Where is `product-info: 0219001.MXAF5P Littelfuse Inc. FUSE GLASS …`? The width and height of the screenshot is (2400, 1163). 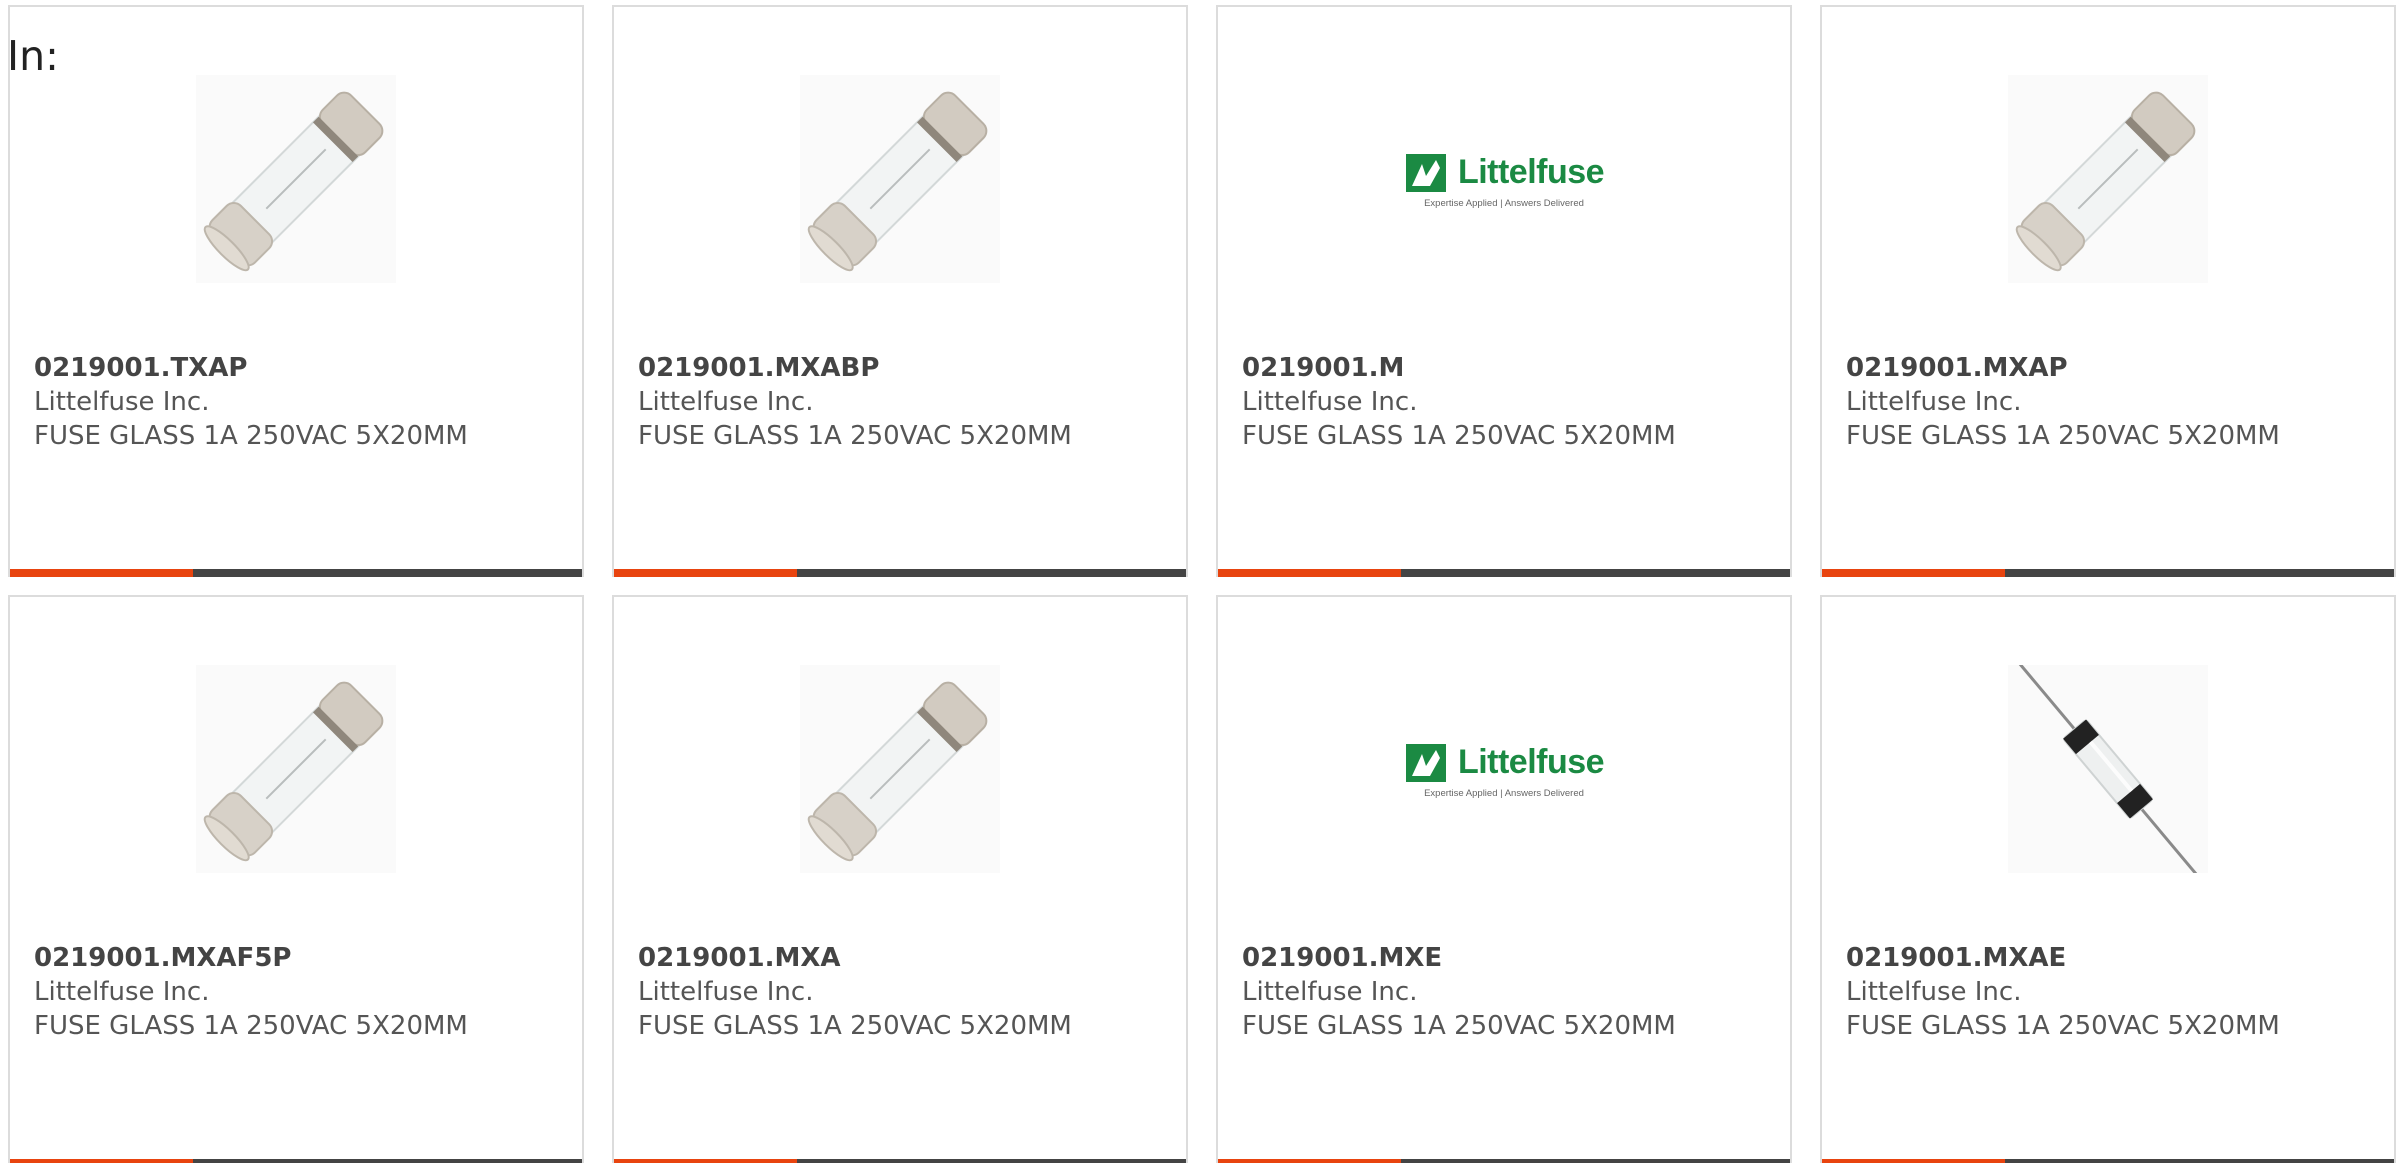 product-info: 0219001.MXAF5P Littelfuse Inc. FUSE GLASS … is located at coordinates (298, 992).